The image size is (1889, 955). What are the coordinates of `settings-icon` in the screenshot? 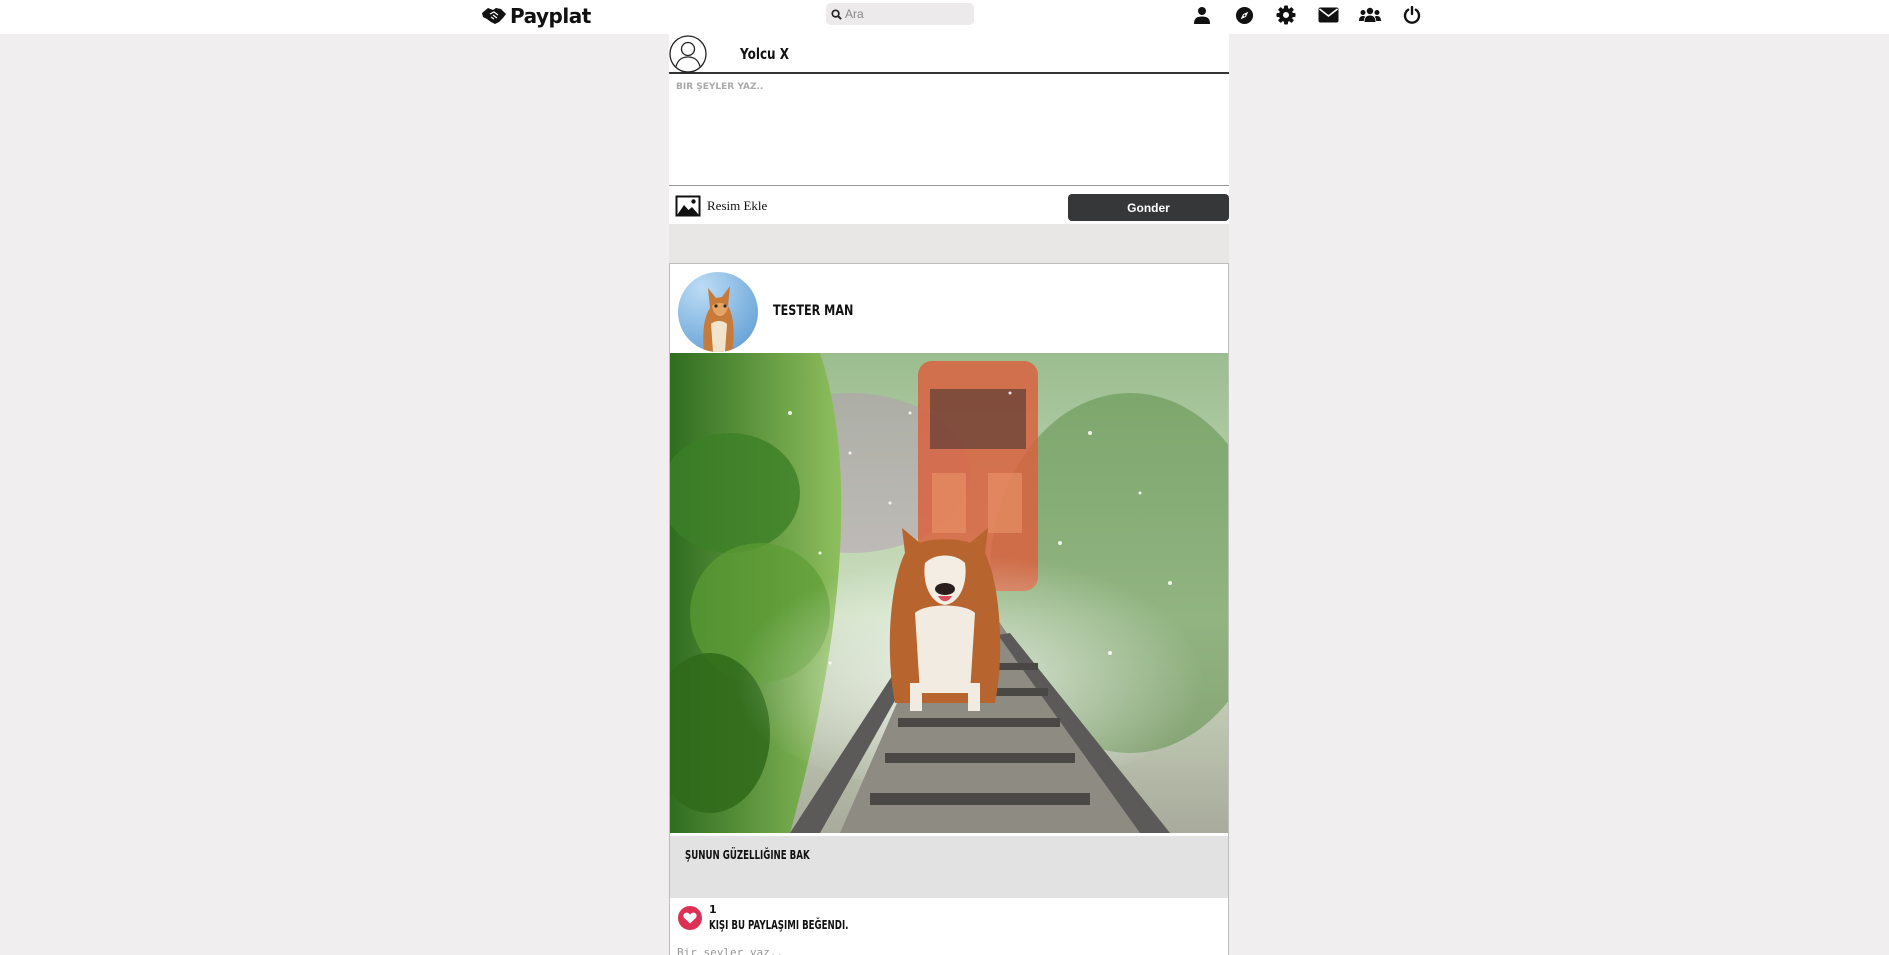 It's located at (1286, 15).